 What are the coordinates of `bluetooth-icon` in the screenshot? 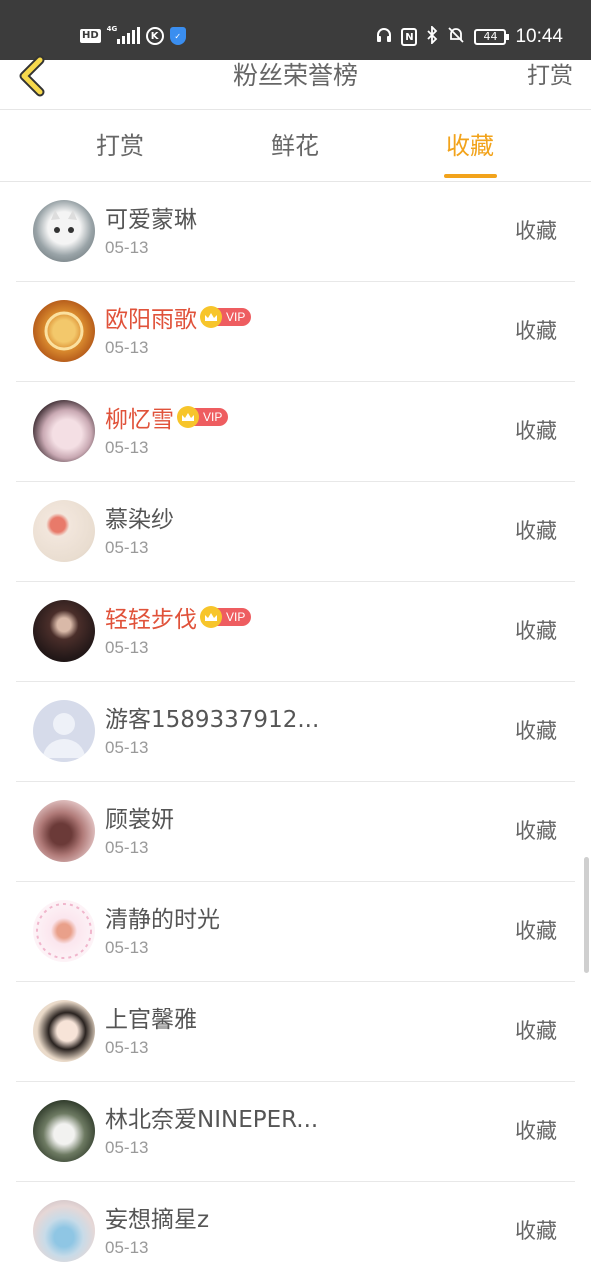 It's located at (432, 36).